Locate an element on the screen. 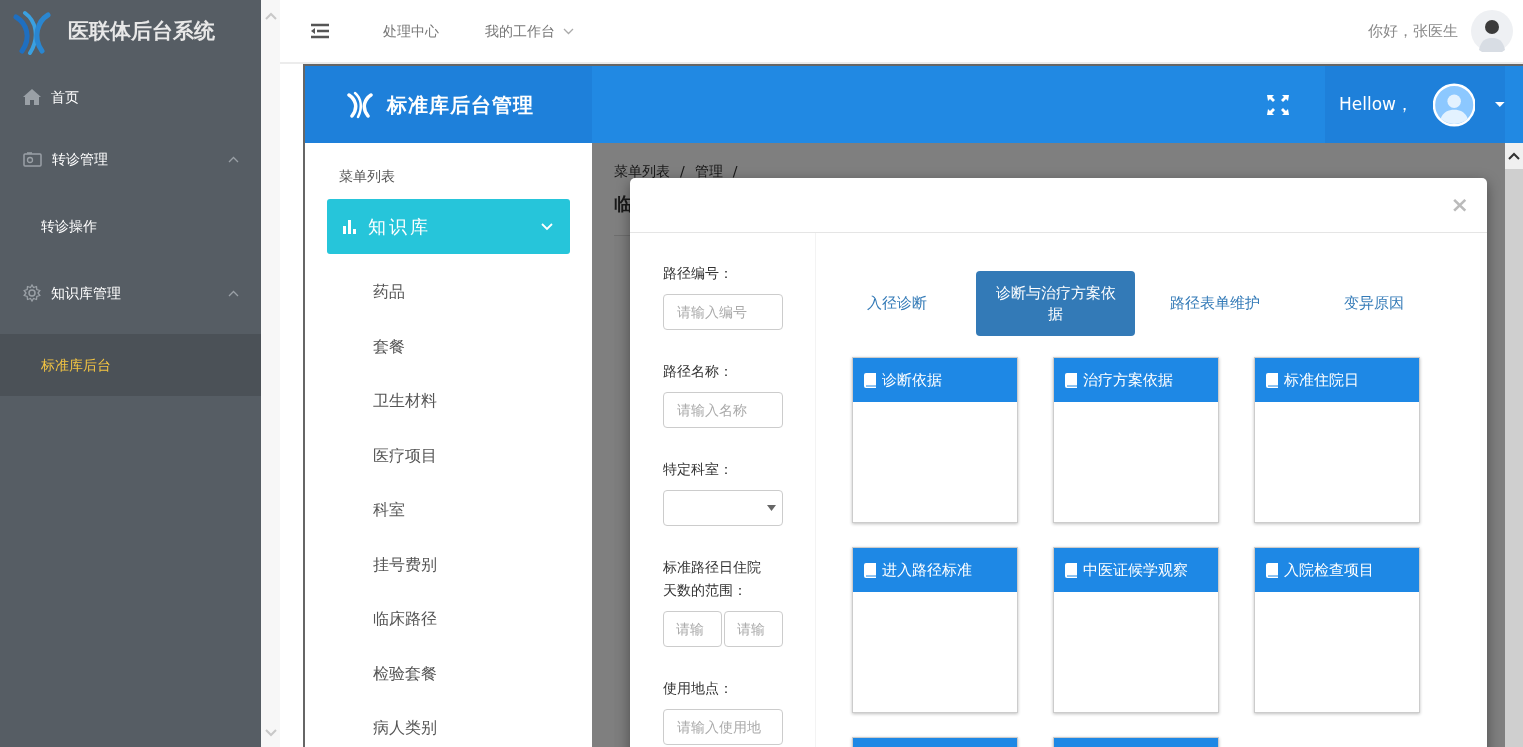  menu-item: 检验套餐 is located at coordinates (448, 673).